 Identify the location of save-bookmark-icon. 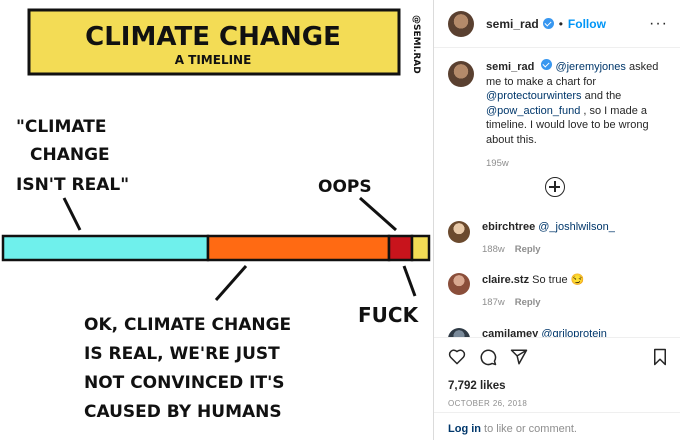
(660, 357).